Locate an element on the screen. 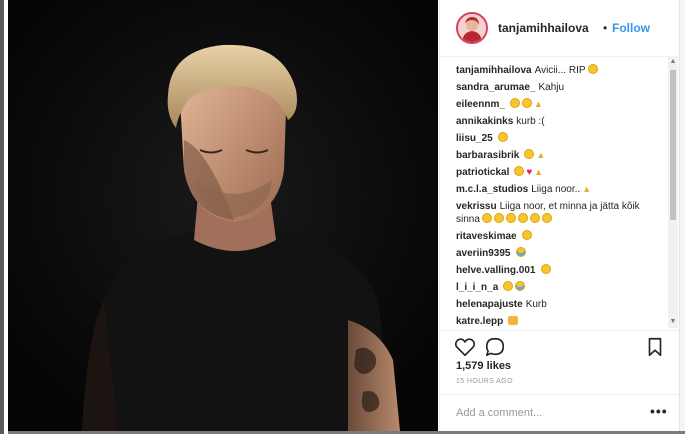 The width and height of the screenshot is (685, 434). comment-username: averiin9395 is located at coordinates (483, 253).